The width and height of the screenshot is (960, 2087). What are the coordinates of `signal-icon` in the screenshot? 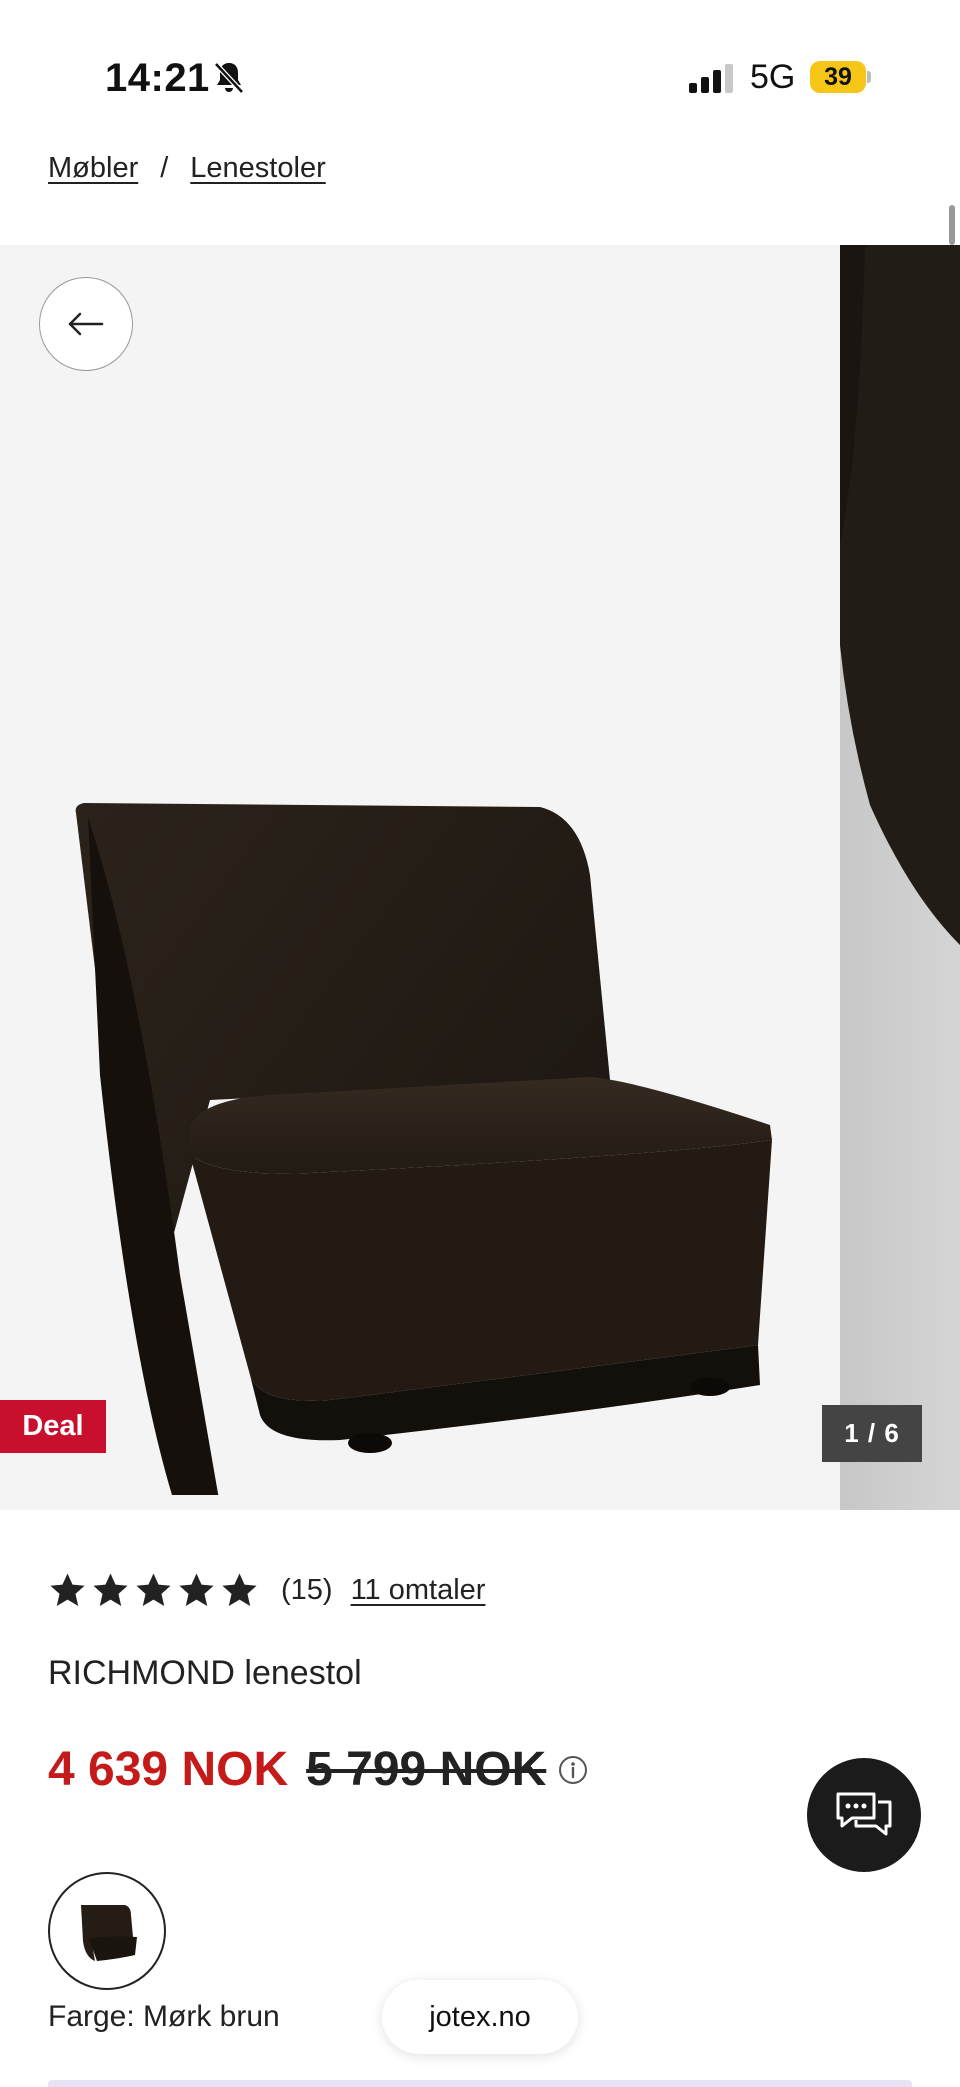 It's located at (711, 78).